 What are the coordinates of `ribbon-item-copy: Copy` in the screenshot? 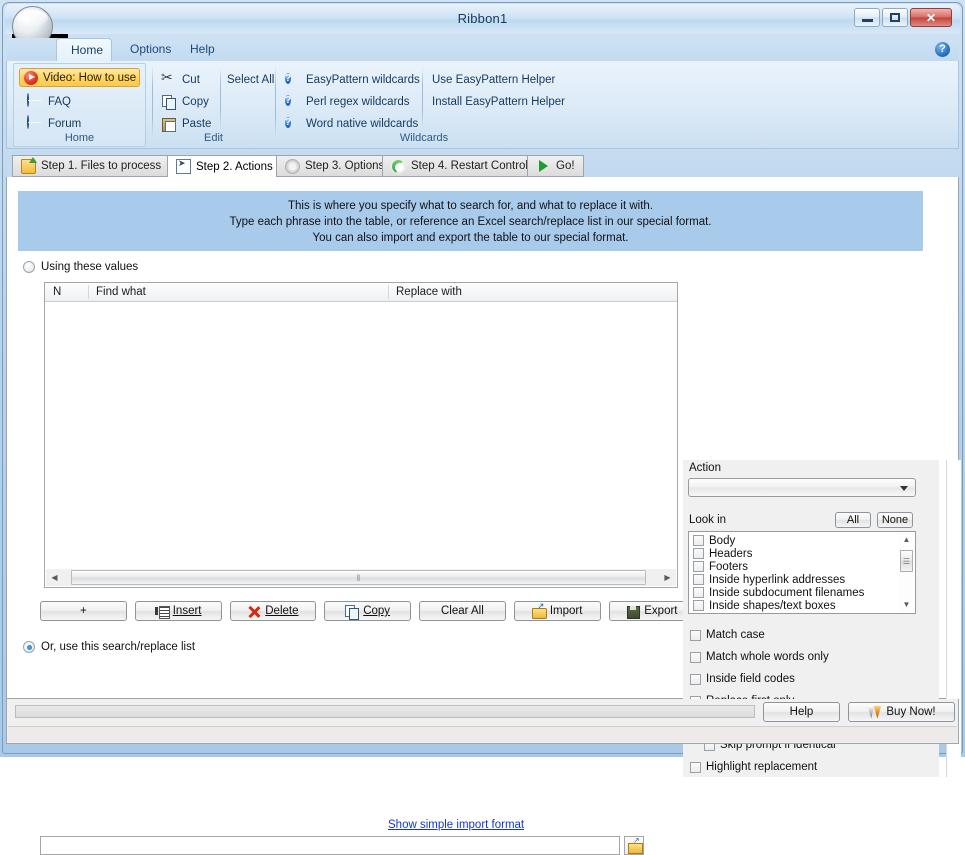 It's located at (185, 101).